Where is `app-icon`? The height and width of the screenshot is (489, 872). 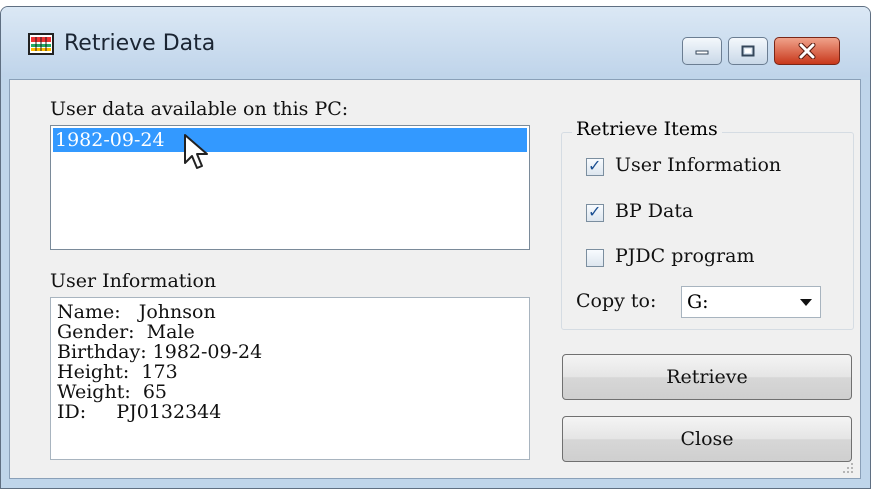
app-icon is located at coordinates (41, 44).